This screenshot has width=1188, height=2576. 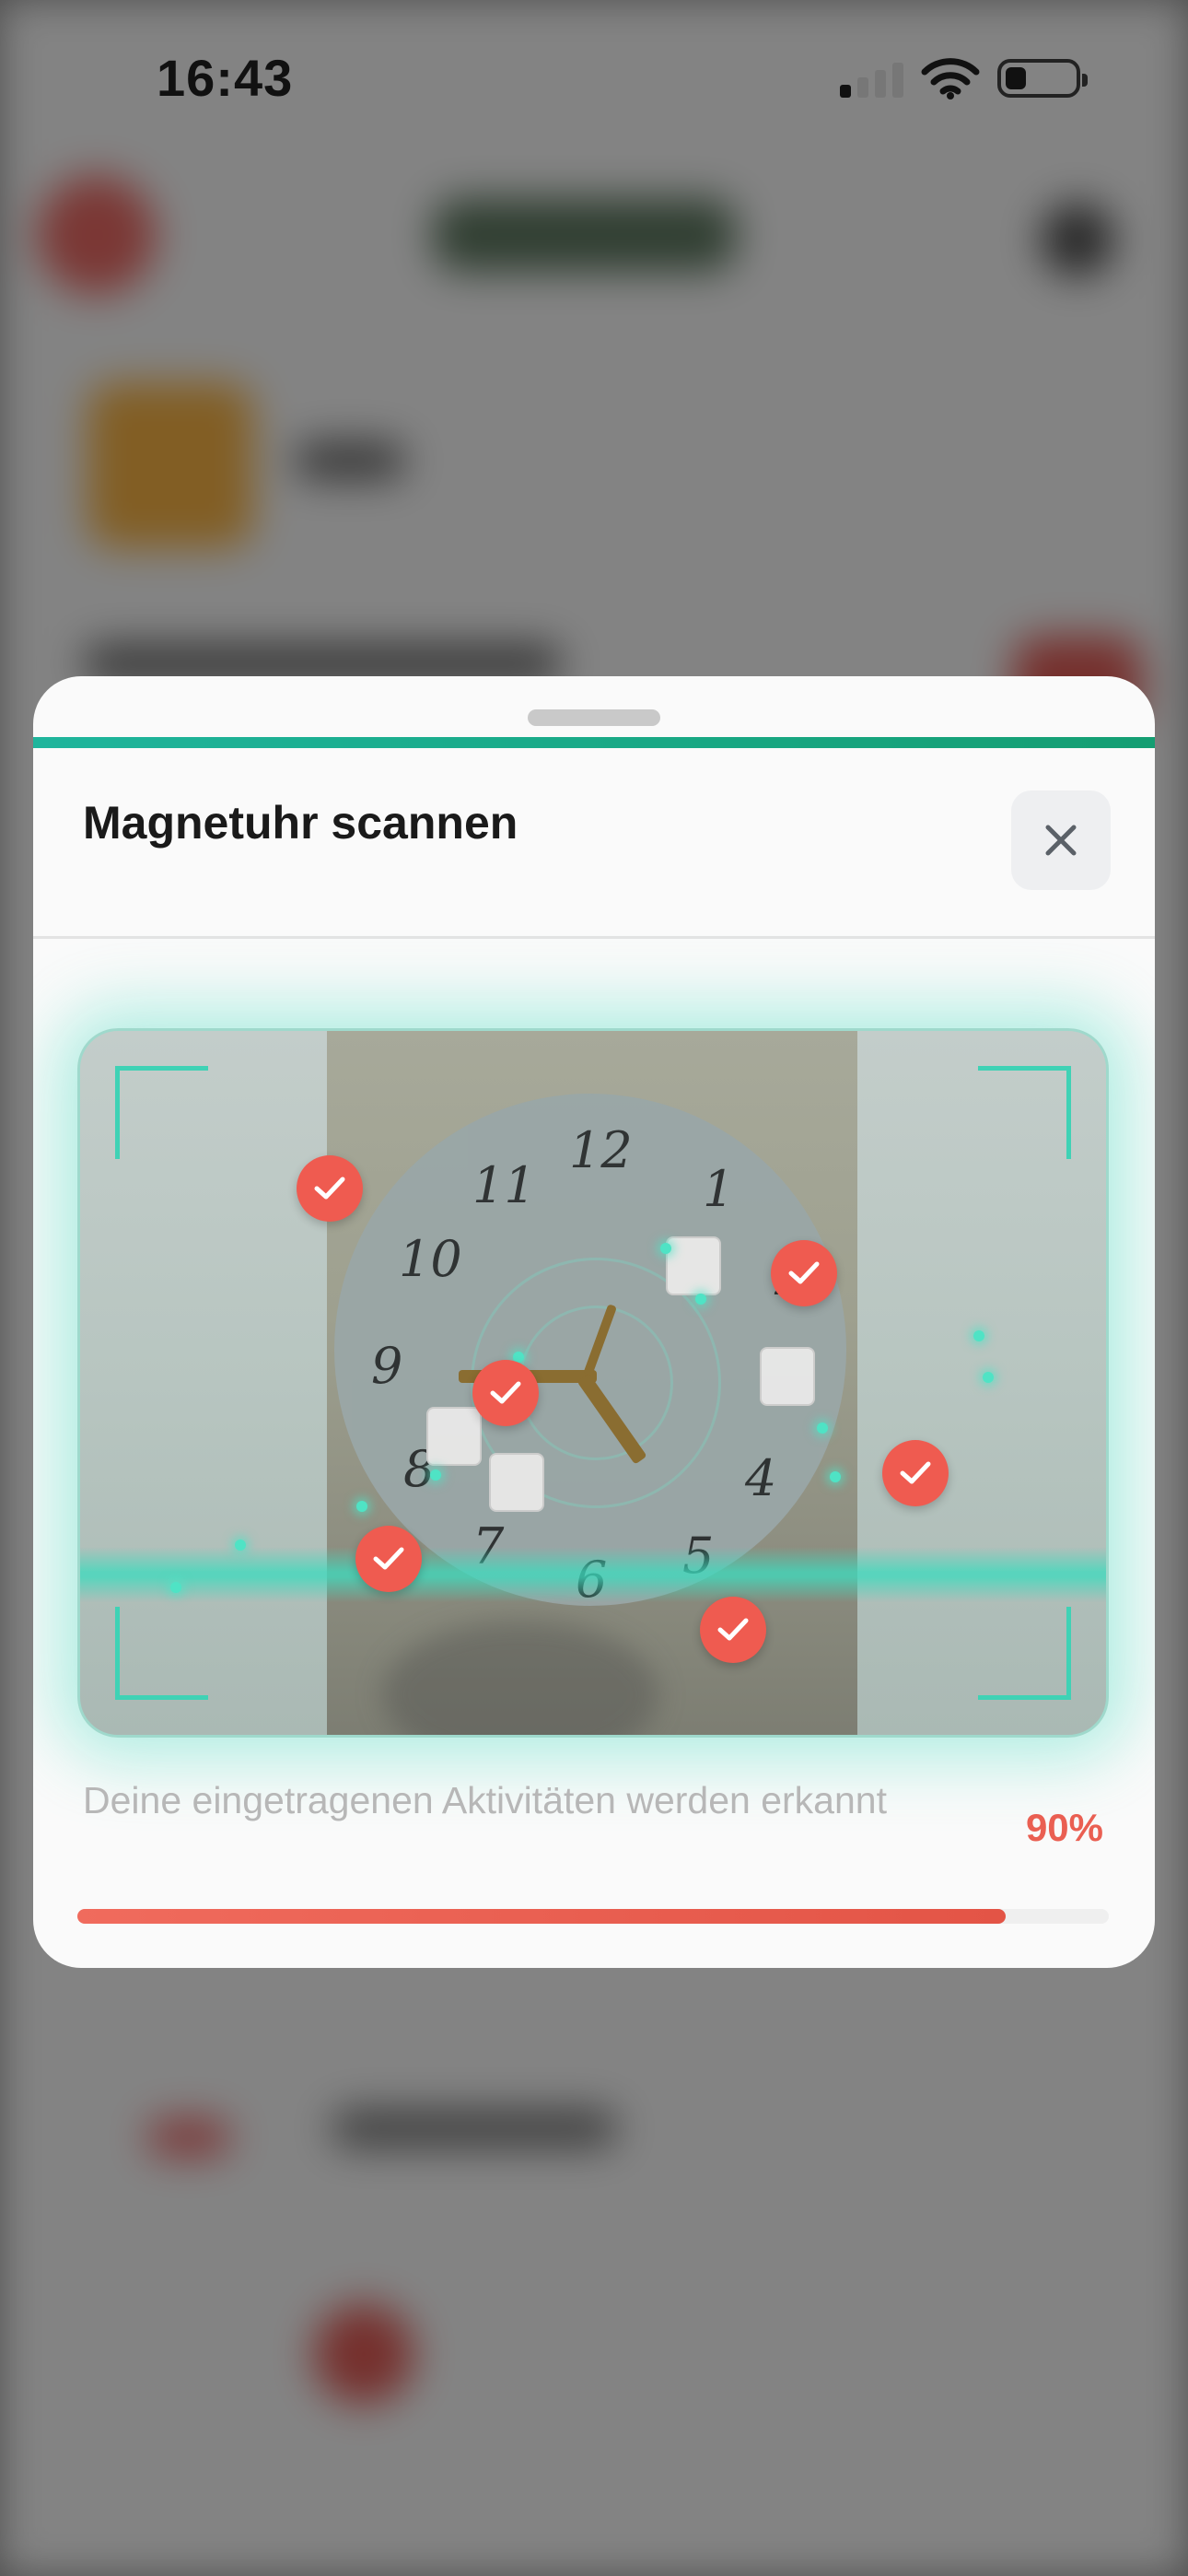 I want to click on accent-line, so click(x=594, y=742).